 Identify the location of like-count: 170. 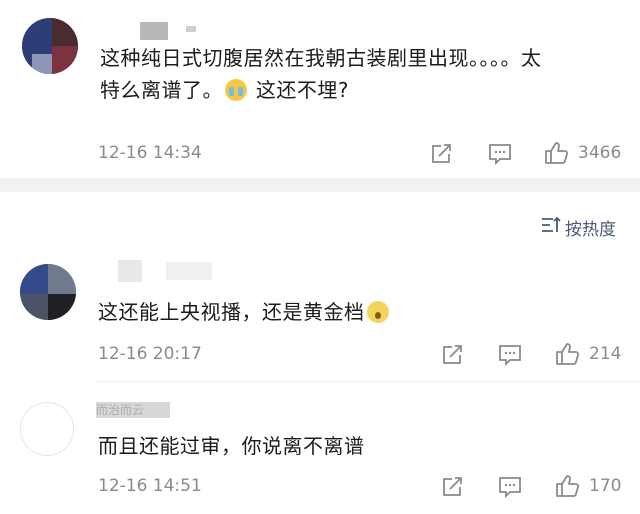
(605, 486).